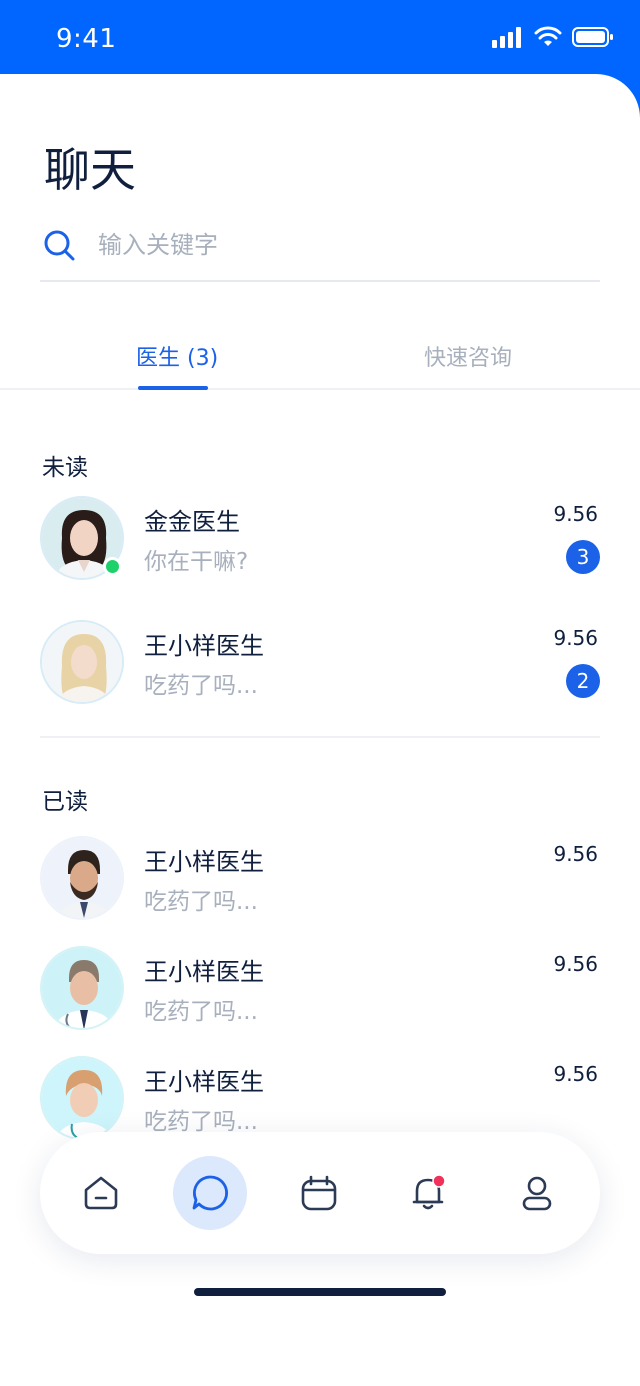 Image resolution: width=640 pixels, height=1386 pixels. What do you see at coordinates (59, 245) in the screenshot?
I see `search-icon` at bounding box center [59, 245].